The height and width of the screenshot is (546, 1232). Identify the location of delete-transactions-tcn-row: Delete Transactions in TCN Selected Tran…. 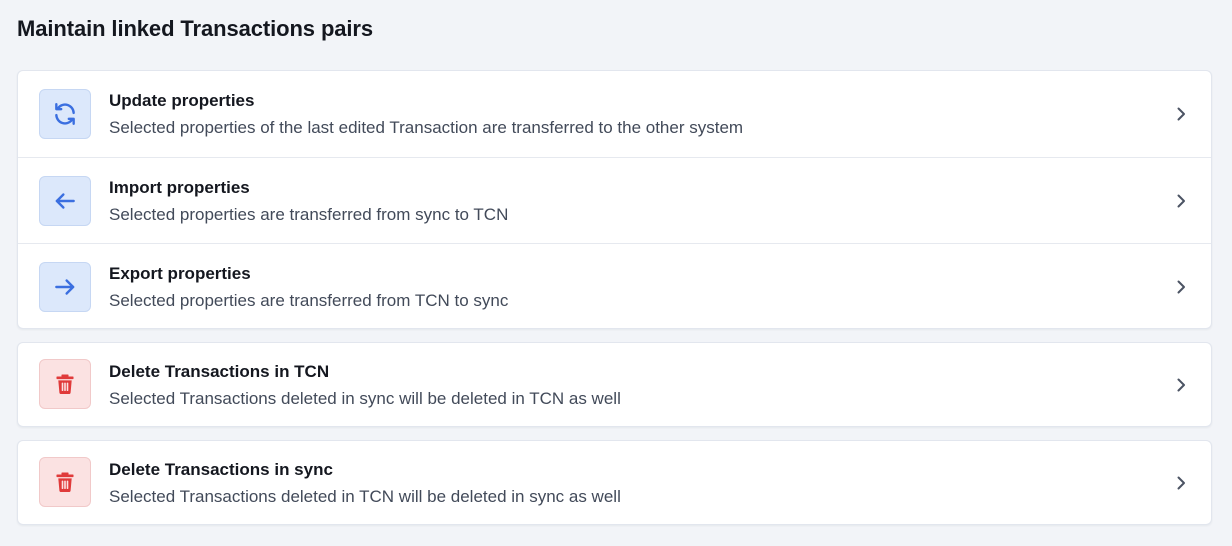
(614, 384).